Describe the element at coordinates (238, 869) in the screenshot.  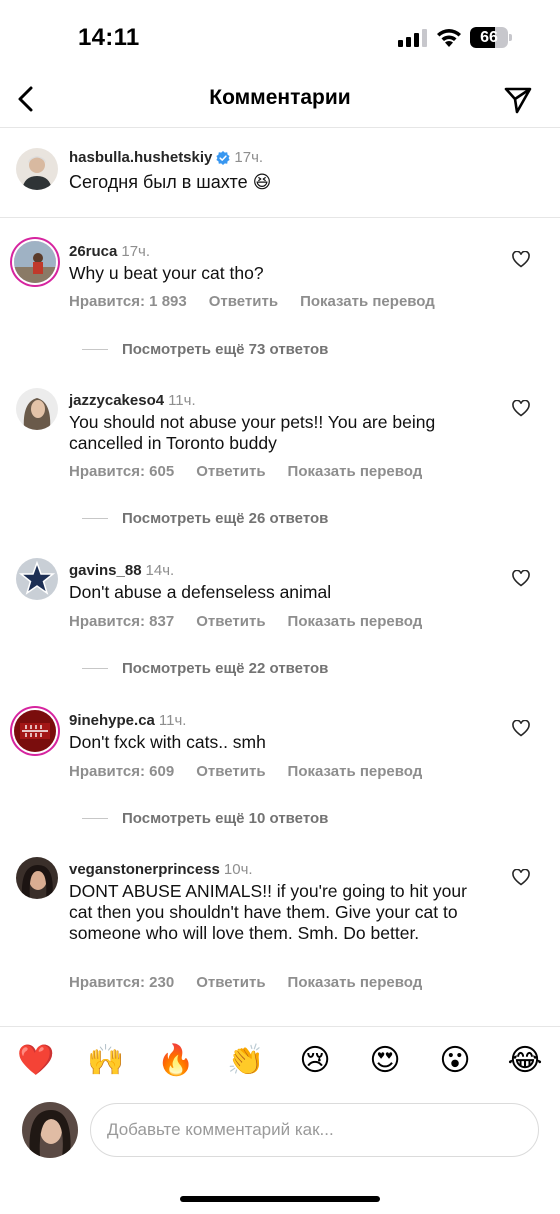
I see `comment-time: 10ч.` at that location.